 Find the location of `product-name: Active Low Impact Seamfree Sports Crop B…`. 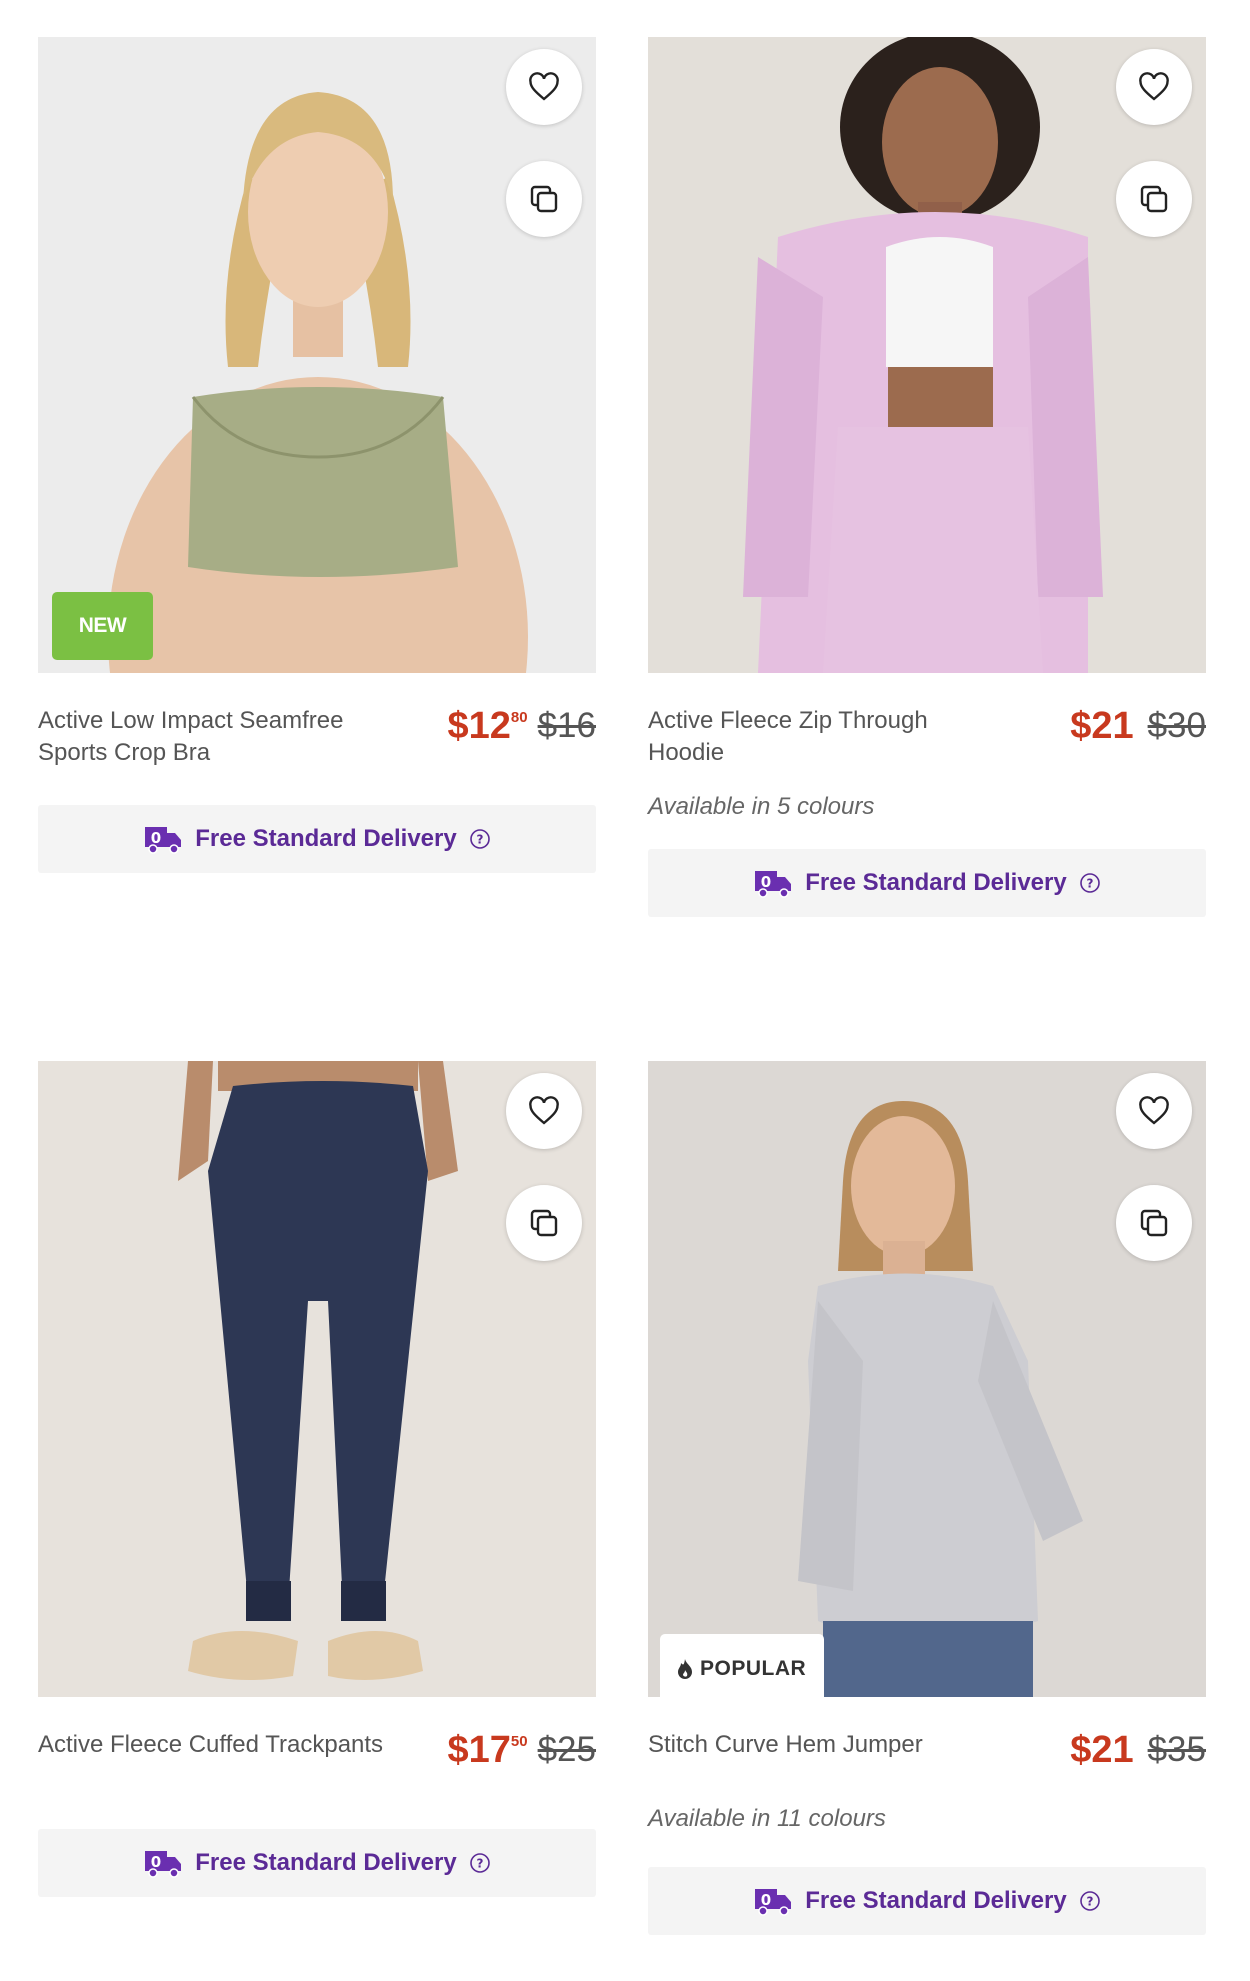

product-name: Active Low Impact Seamfree Sports Crop B… is located at coordinates (218, 737).